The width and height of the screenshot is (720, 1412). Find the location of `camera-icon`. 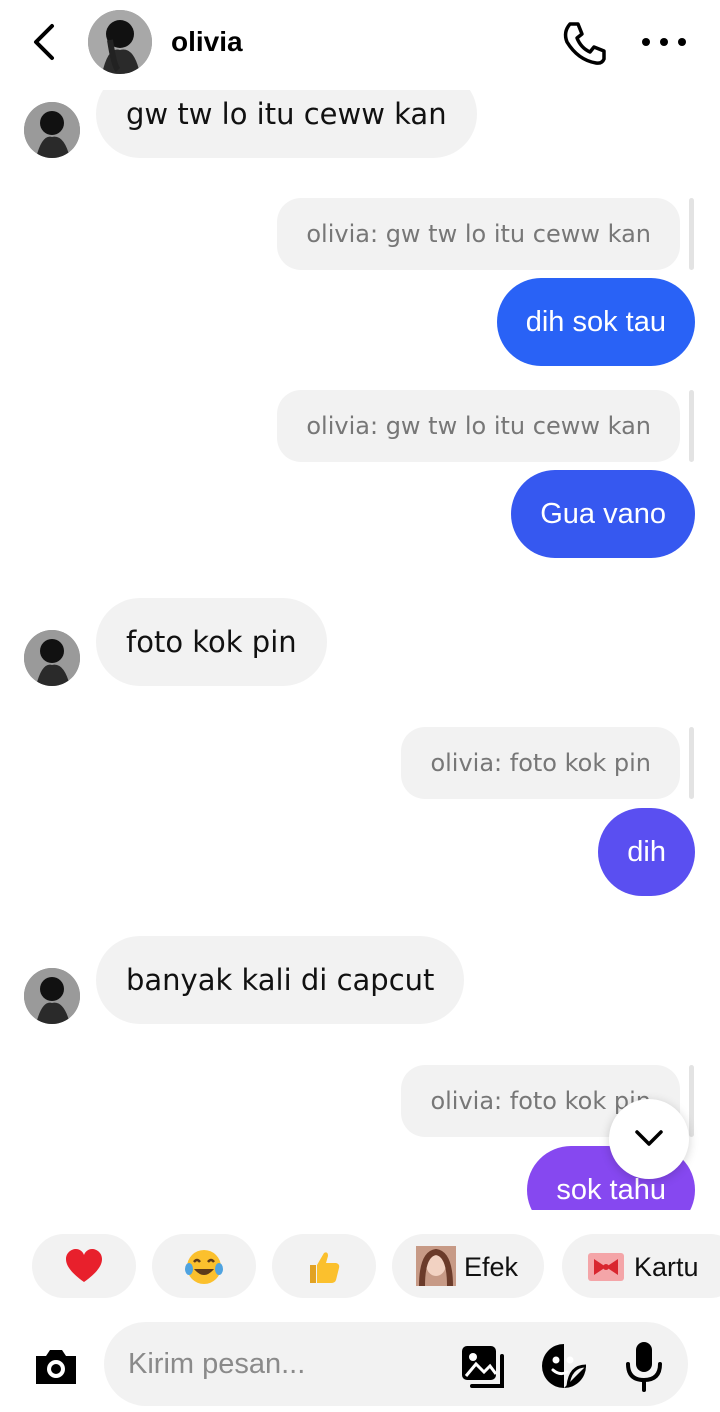

camera-icon is located at coordinates (56, 1367).